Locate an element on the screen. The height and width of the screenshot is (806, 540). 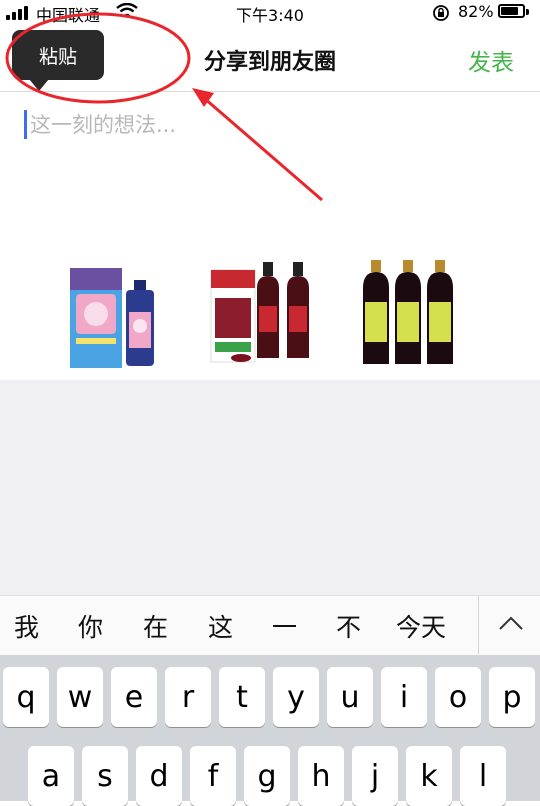
key-i: i is located at coordinates (404, 697).